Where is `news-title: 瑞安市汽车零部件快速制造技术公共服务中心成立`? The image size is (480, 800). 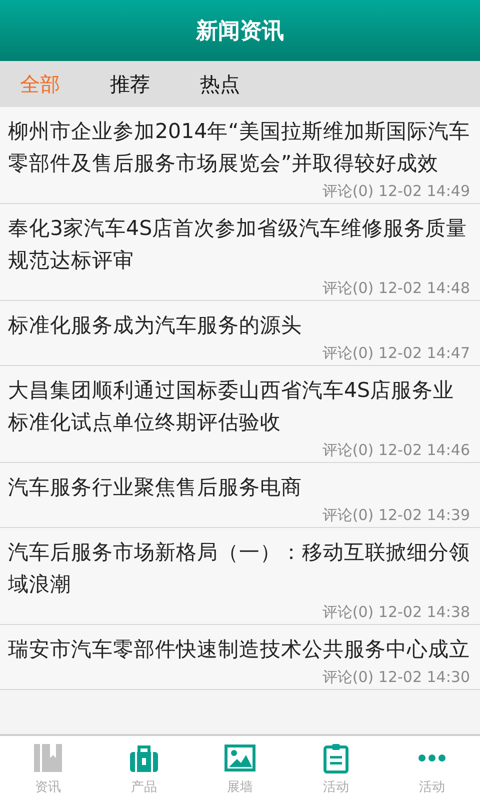 news-title: 瑞安市汽车零部件快速制造技术公共服务中心成立 is located at coordinates (239, 649).